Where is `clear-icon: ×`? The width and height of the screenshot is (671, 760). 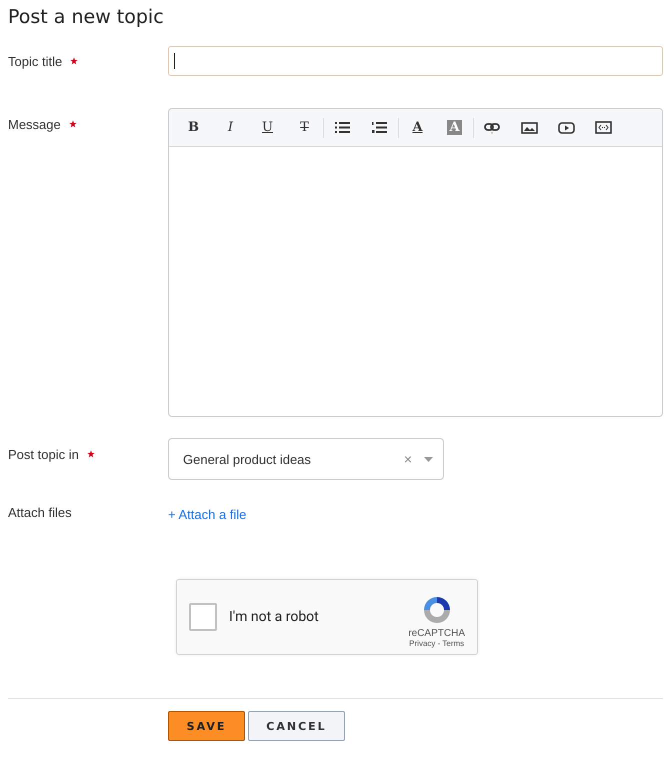
clear-icon: × is located at coordinates (408, 459).